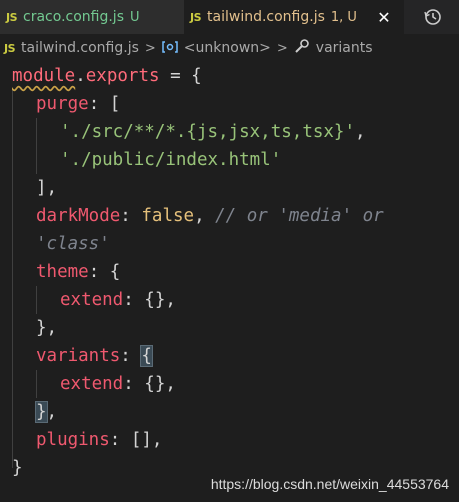  I want to click on code-line-13: },, so click(46, 412).